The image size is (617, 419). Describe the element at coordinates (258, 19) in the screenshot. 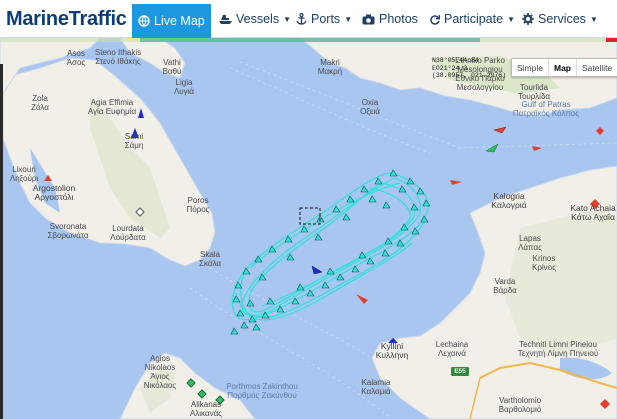

I see `nav-vessels-label: Vessels` at that location.